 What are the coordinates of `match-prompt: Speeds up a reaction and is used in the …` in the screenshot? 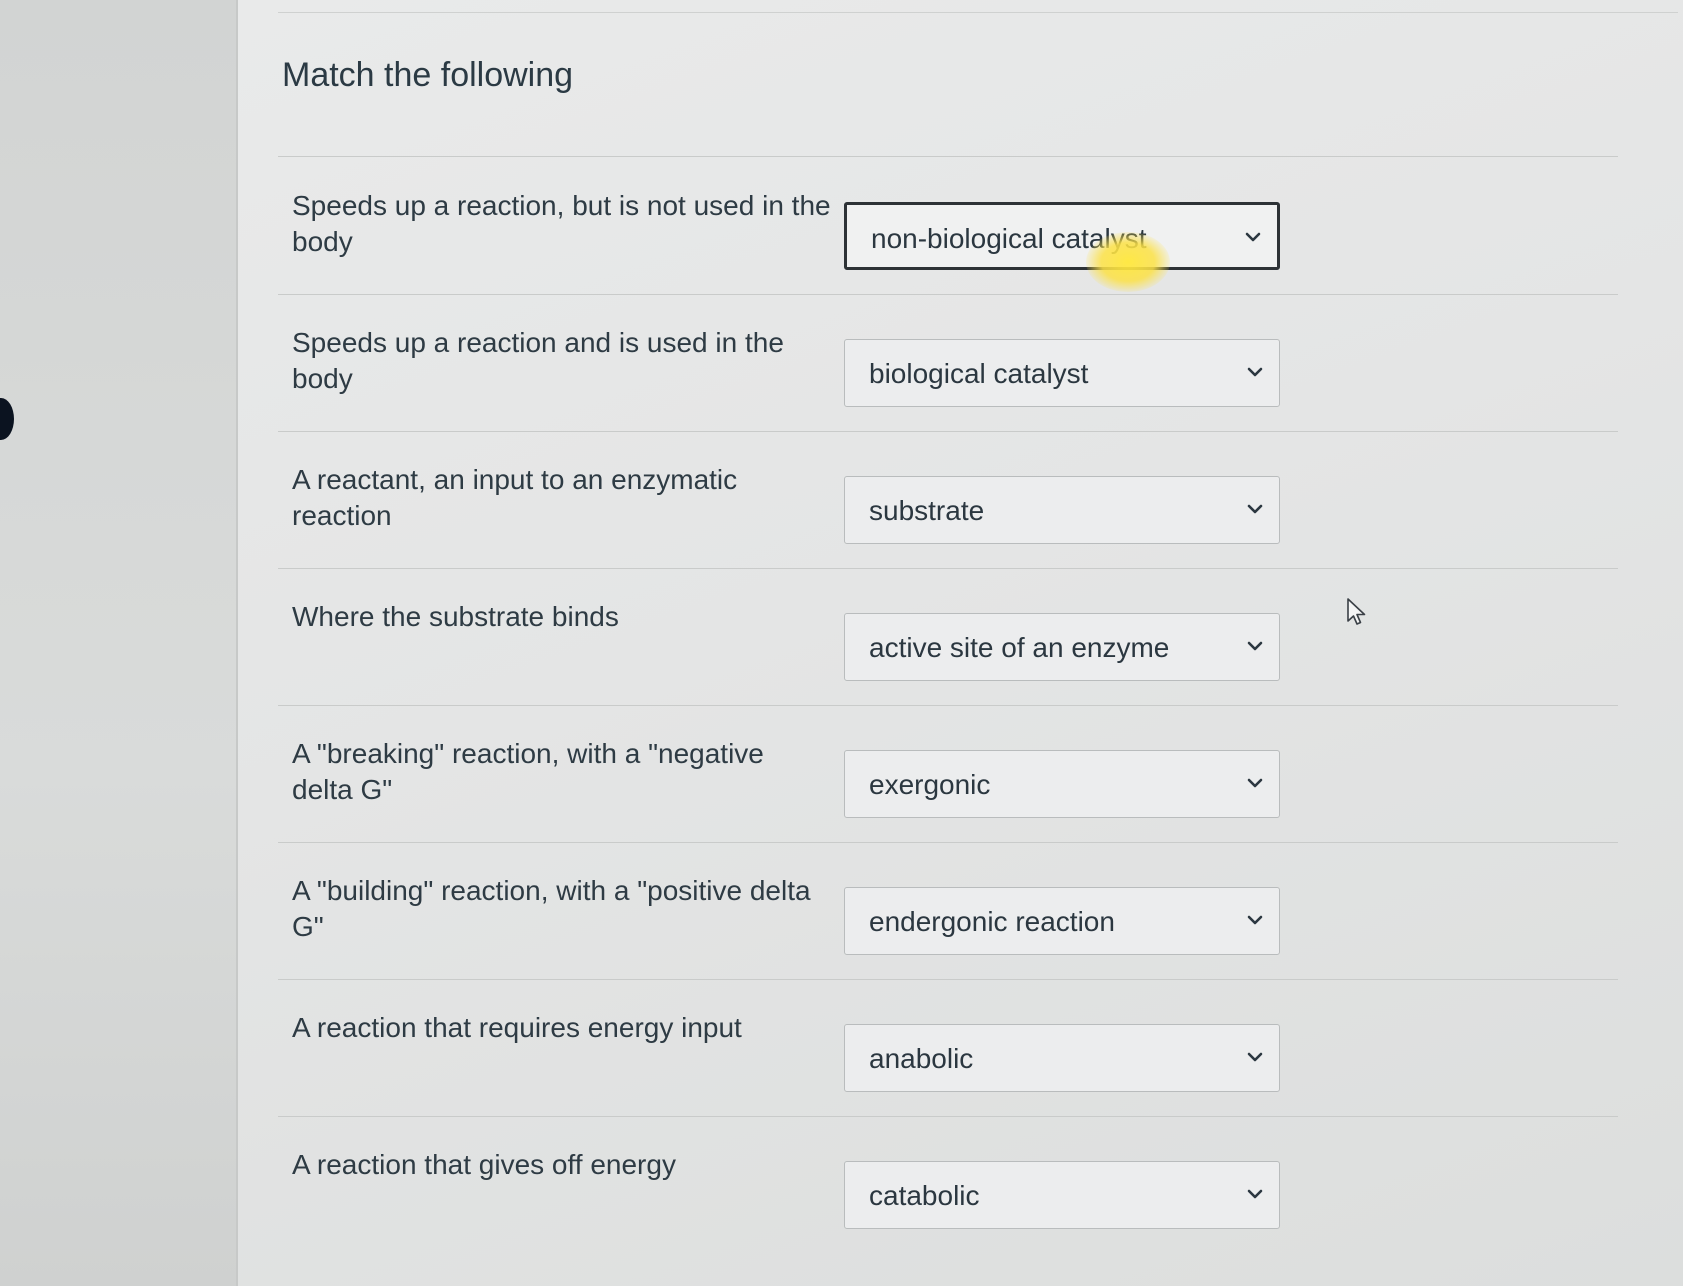 It's located at (538, 360).